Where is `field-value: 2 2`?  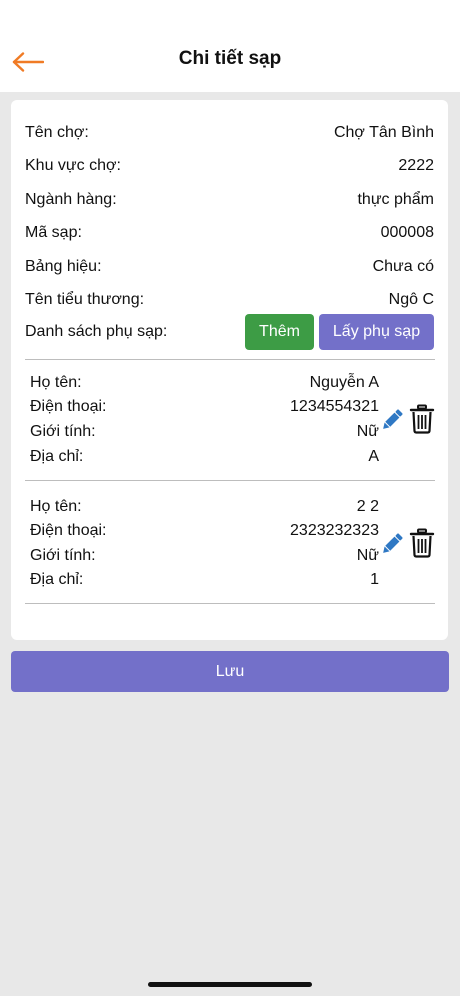
field-value: 2 2 is located at coordinates (367, 506).